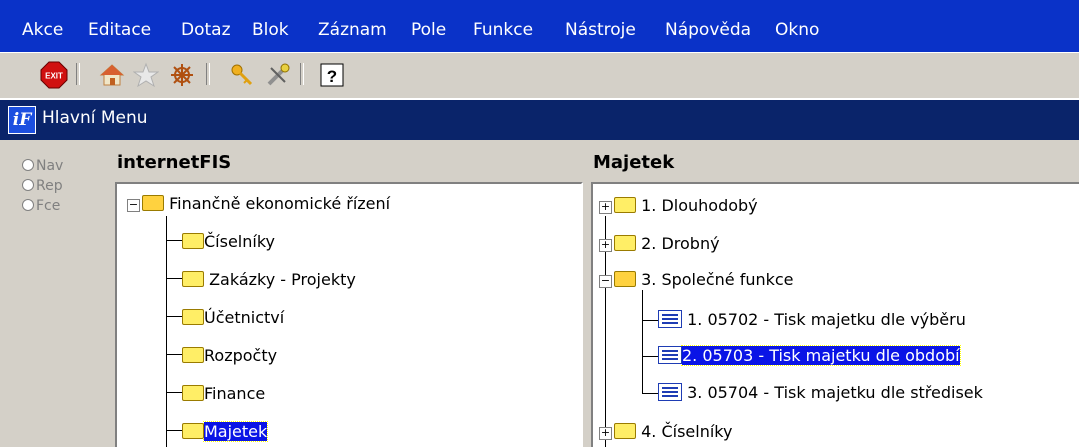 This screenshot has height=447, width=1079. What do you see at coordinates (235, 431) in the screenshot?
I see `tree-item-label-selected: Majetek` at bounding box center [235, 431].